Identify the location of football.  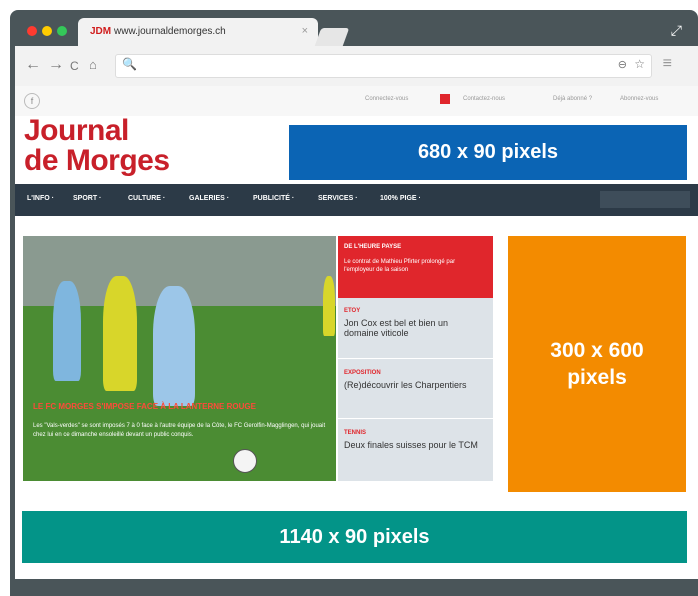
(245, 461).